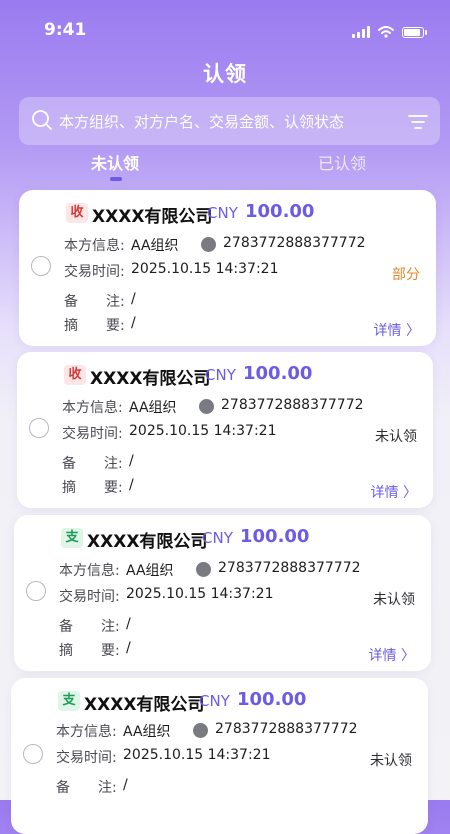 Image resolution: width=450 pixels, height=834 pixels. Describe the element at coordinates (386, 32) in the screenshot. I see `wifi-icon` at that location.